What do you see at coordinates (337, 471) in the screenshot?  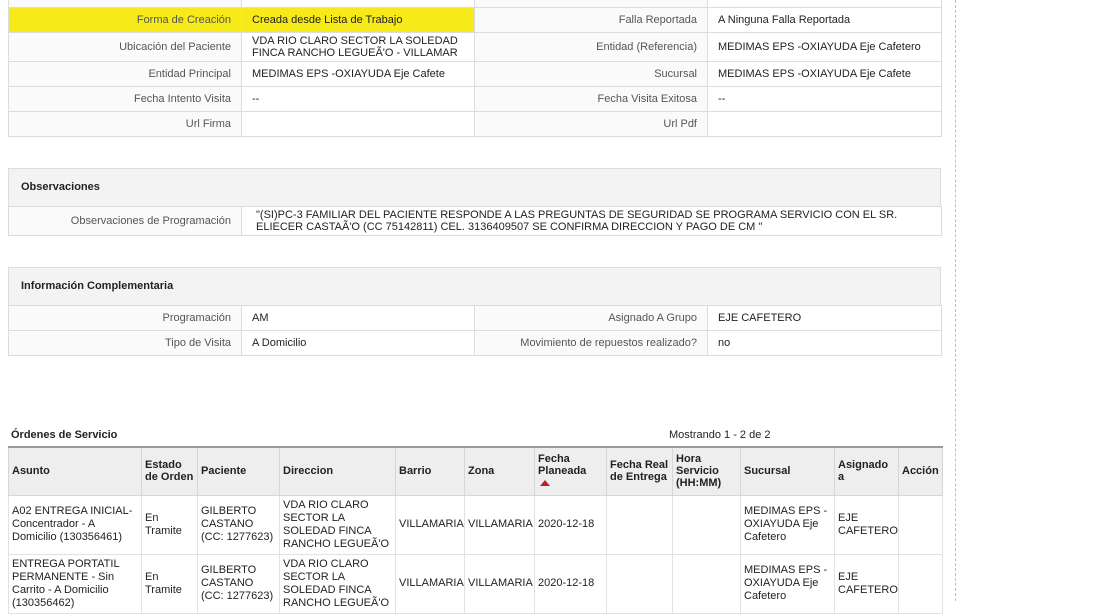 I see `column-header-direccion: Direccion` at bounding box center [337, 471].